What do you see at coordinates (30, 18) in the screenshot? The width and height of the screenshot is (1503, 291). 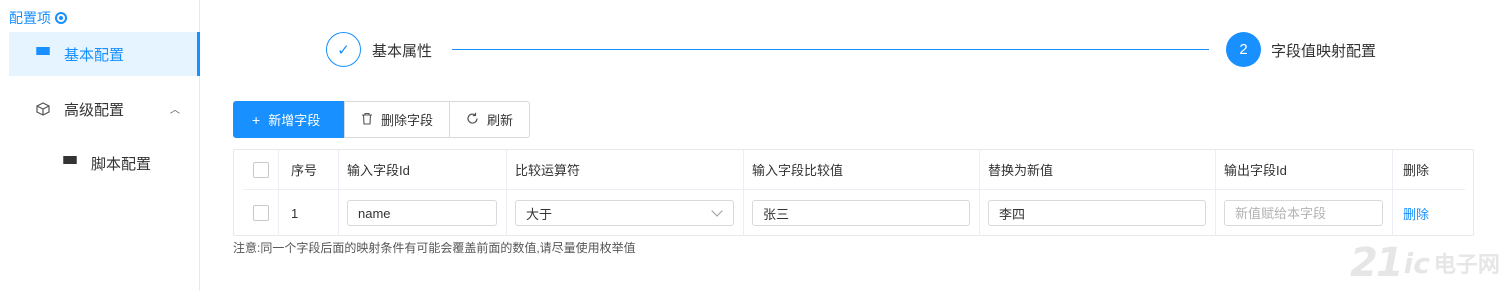 I see `config-title-label: 配置项` at bounding box center [30, 18].